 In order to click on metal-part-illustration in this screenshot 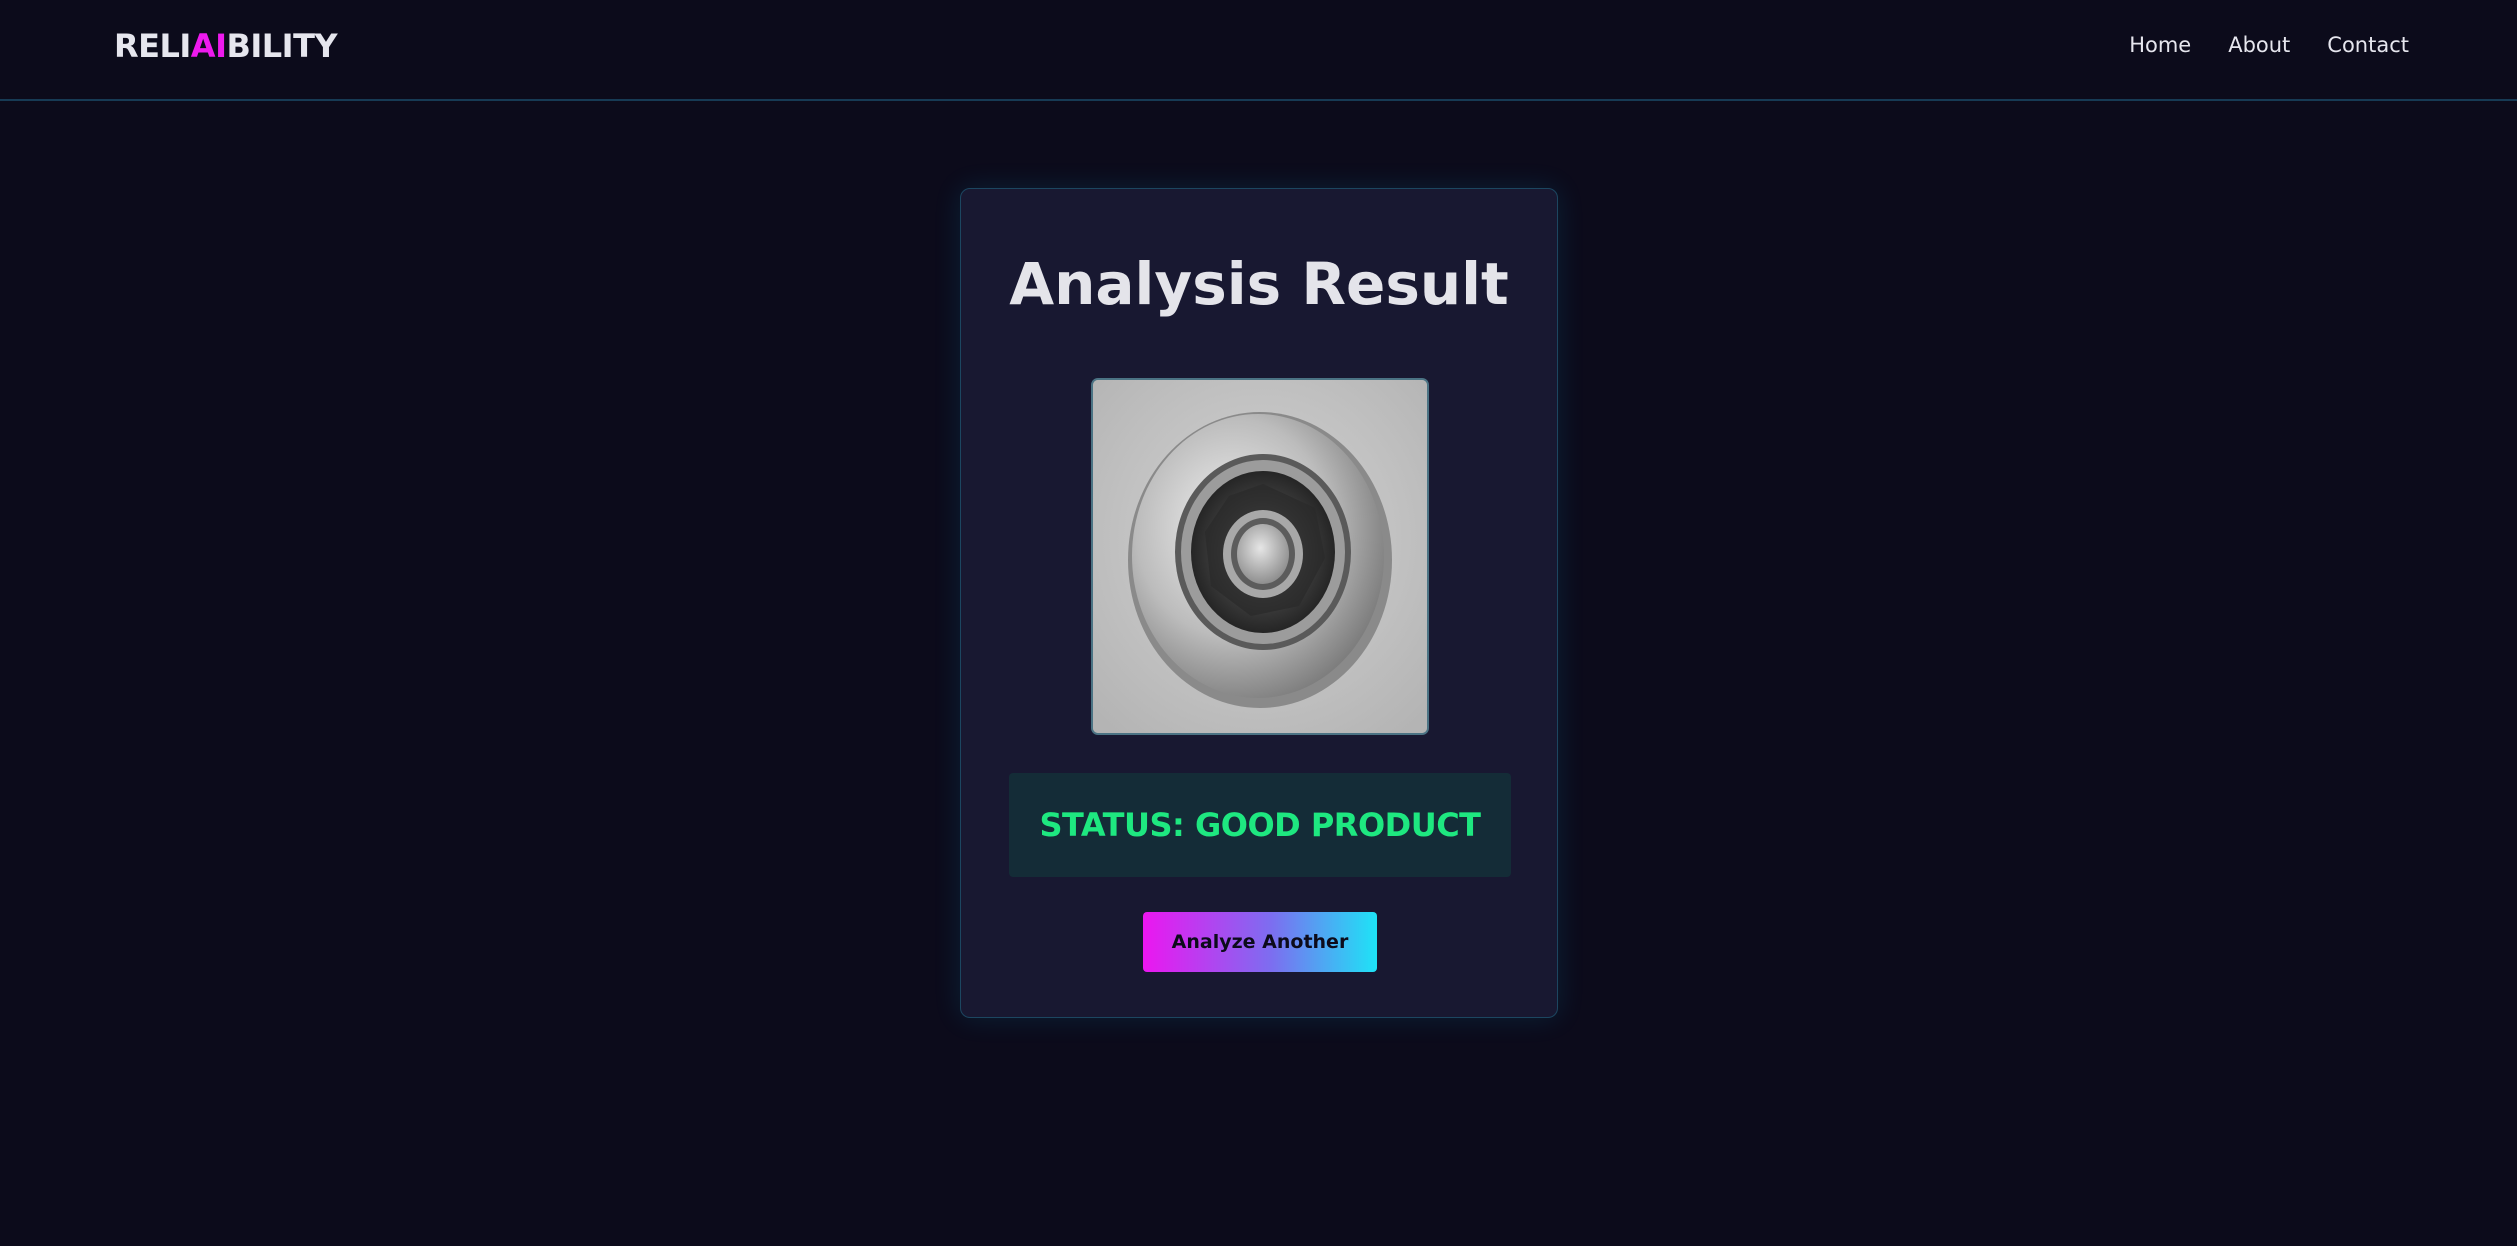, I will do `click(1260, 556)`.